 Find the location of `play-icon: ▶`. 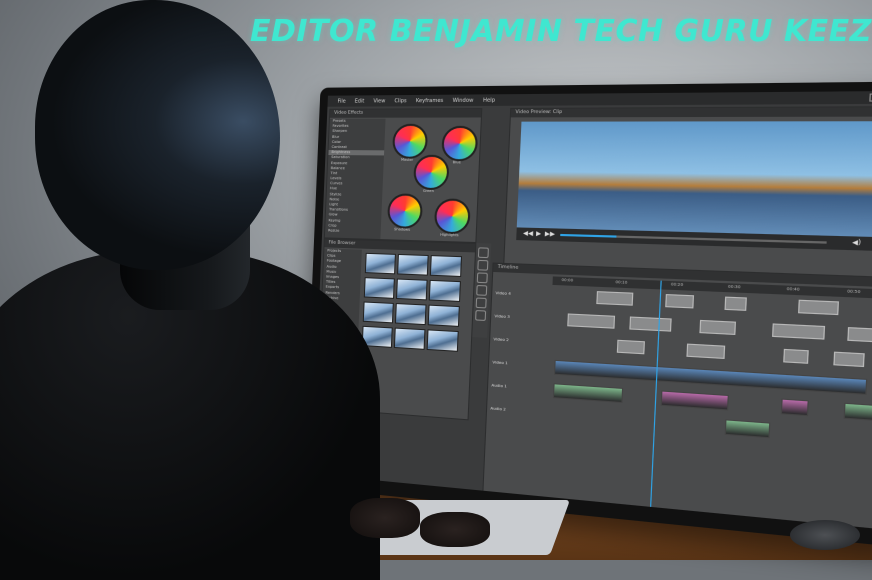

play-icon: ▶ is located at coordinates (538, 234).